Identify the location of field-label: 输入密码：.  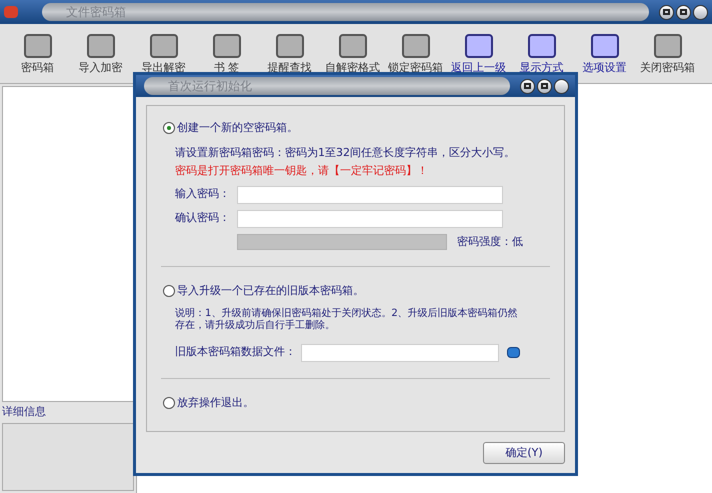
(203, 194).